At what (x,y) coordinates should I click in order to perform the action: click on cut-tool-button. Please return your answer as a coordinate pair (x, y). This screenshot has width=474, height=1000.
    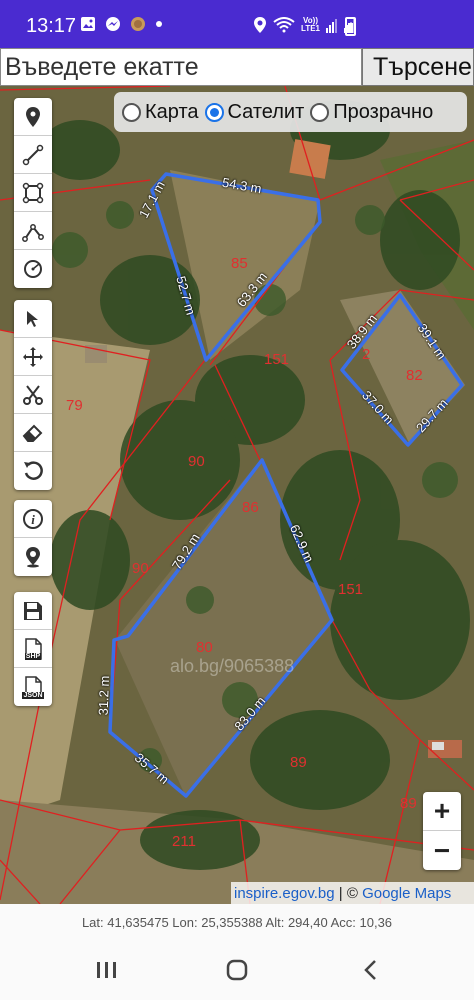
    Looking at the image, I should click on (33, 395).